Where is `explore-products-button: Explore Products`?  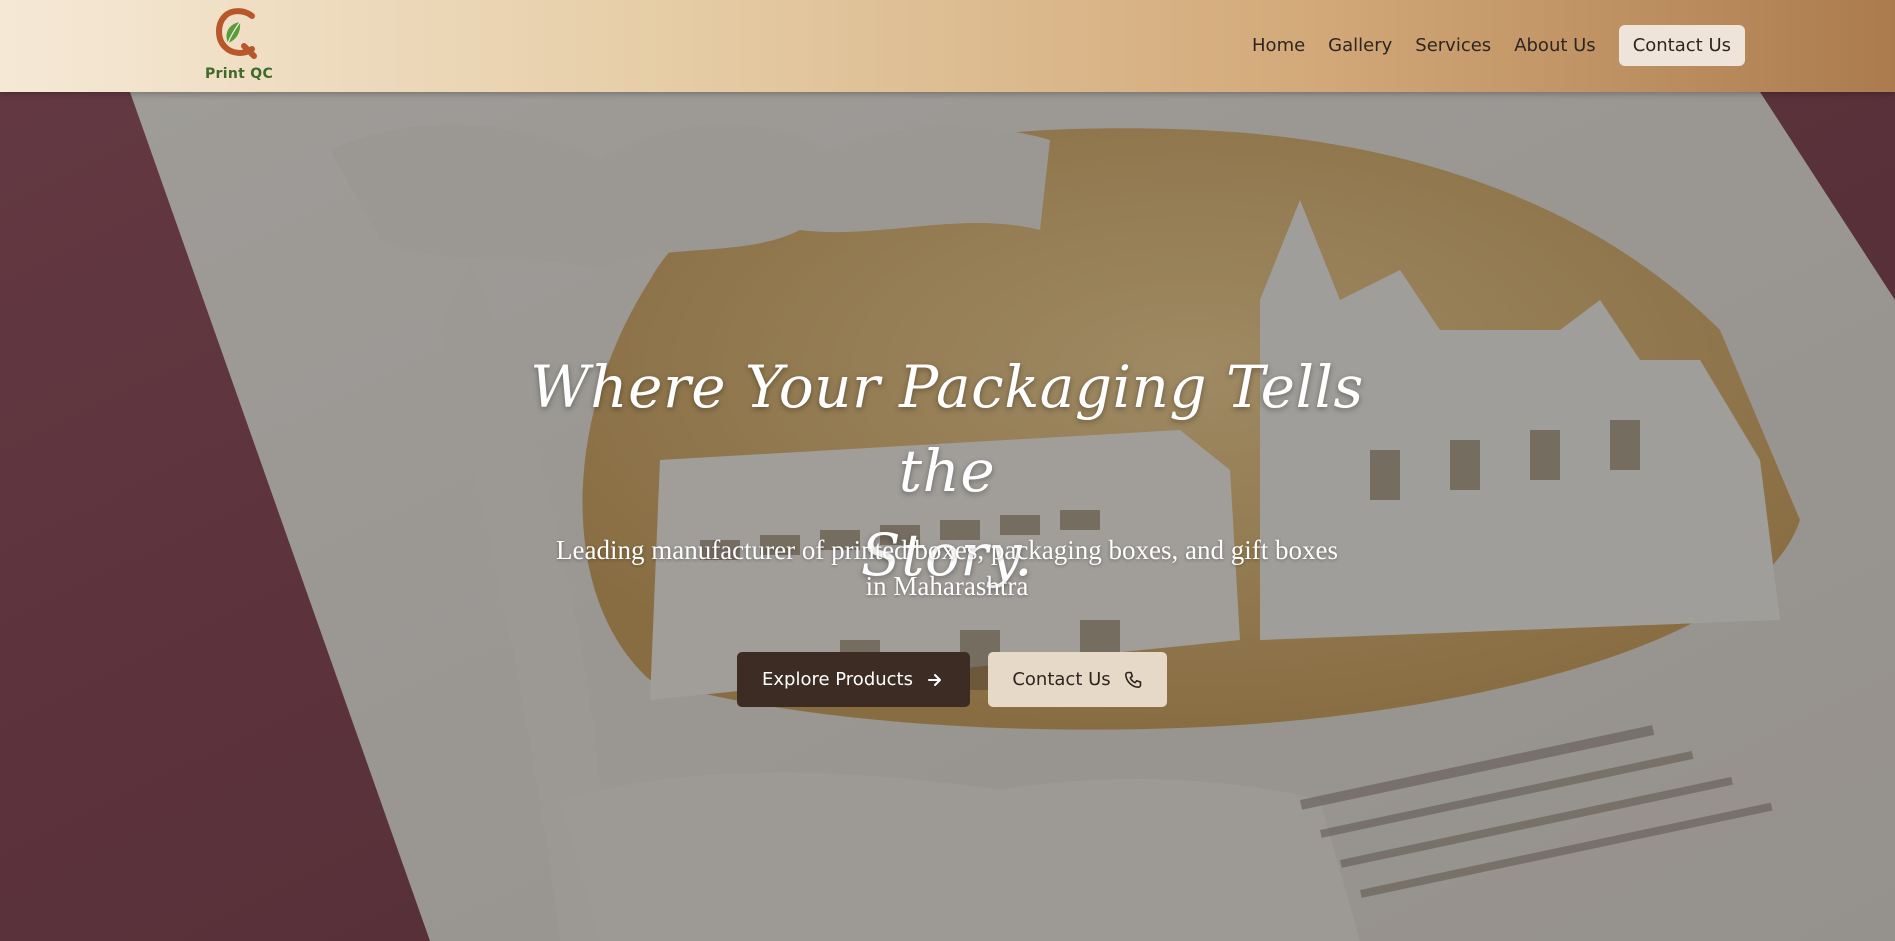 explore-products-button: Explore Products is located at coordinates (853, 679).